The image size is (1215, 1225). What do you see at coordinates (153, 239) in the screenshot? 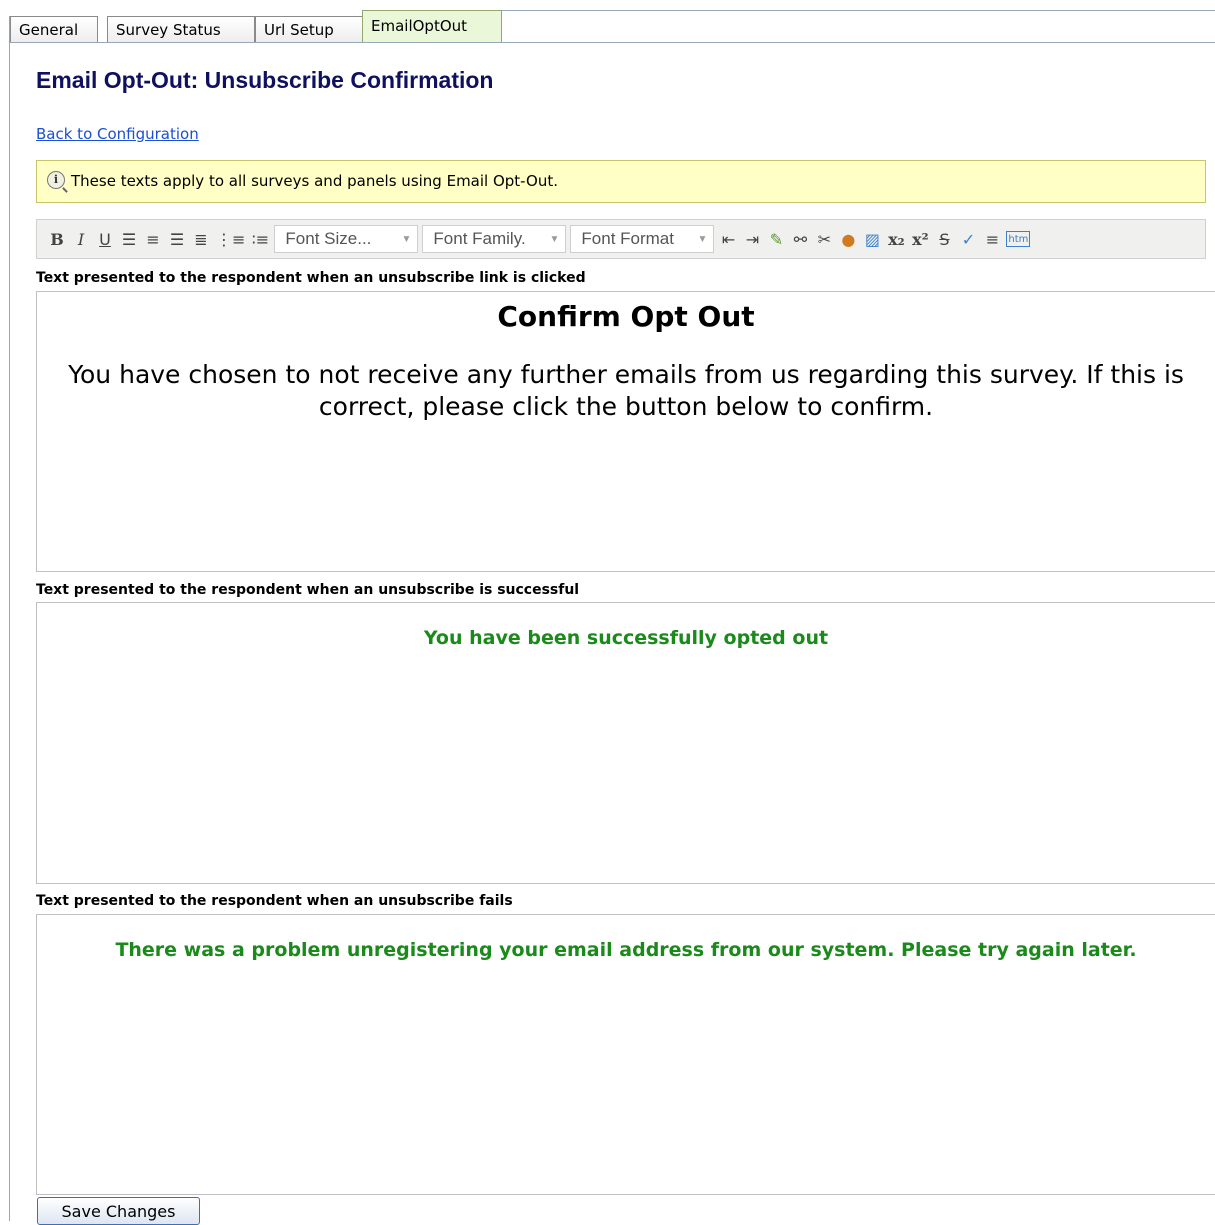
I see `align-center-icon: ≡` at bounding box center [153, 239].